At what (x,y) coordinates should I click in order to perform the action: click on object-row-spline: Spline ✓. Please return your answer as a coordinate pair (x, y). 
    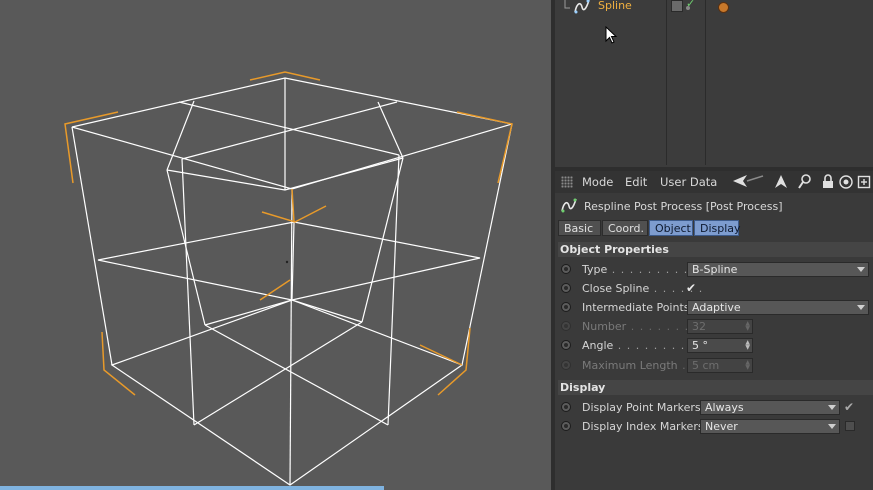
    Looking at the image, I should click on (714, 7).